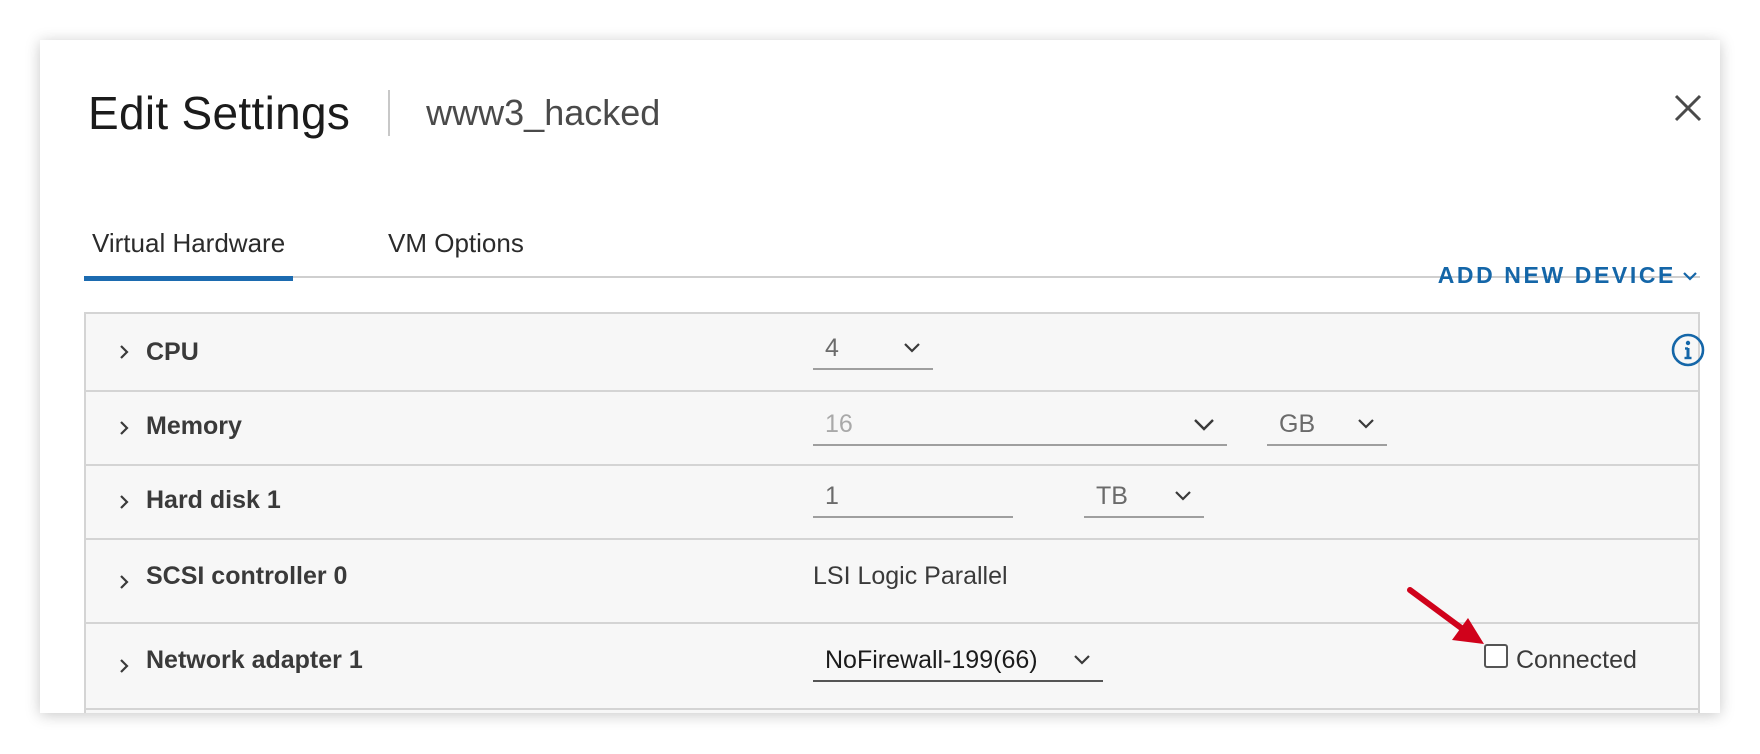 The width and height of the screenshot is (1760, 754). Describe the element at coordinates (374, 113) in the screenshot. I see `dialog-header: Edit Settings www3_hacked` at that location.